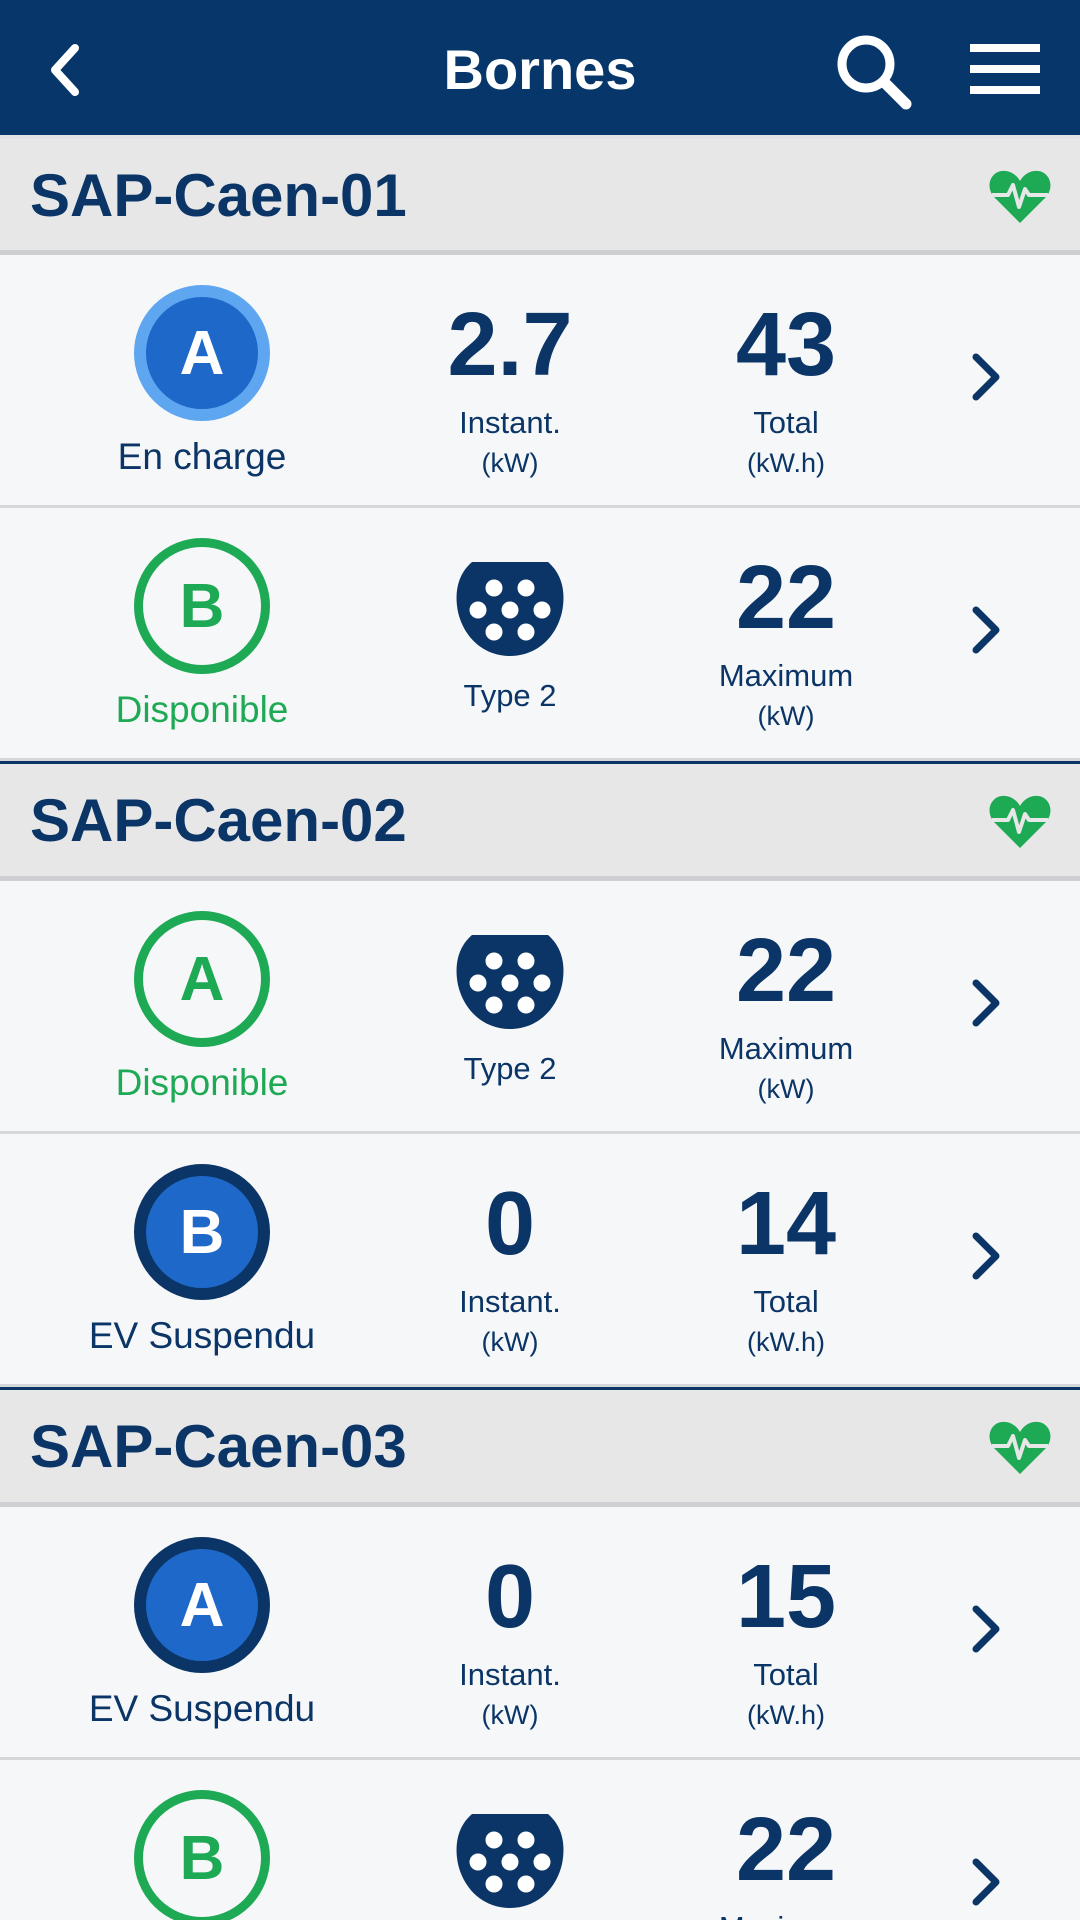 This screenshot has width=1080, height=1920. What do you see at coordinates (510, 345) in the screenshot?
I see `metric-value: 2.7` at bounding box center [510, 345].